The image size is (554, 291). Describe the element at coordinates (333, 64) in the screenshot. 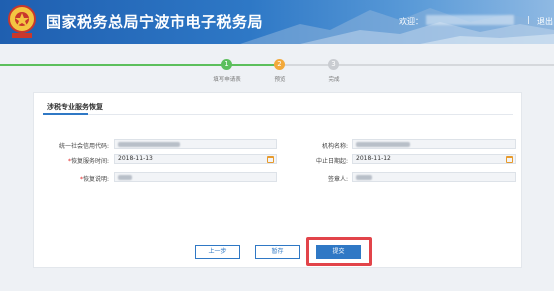

I see `step-3-dot: 3` at that location.